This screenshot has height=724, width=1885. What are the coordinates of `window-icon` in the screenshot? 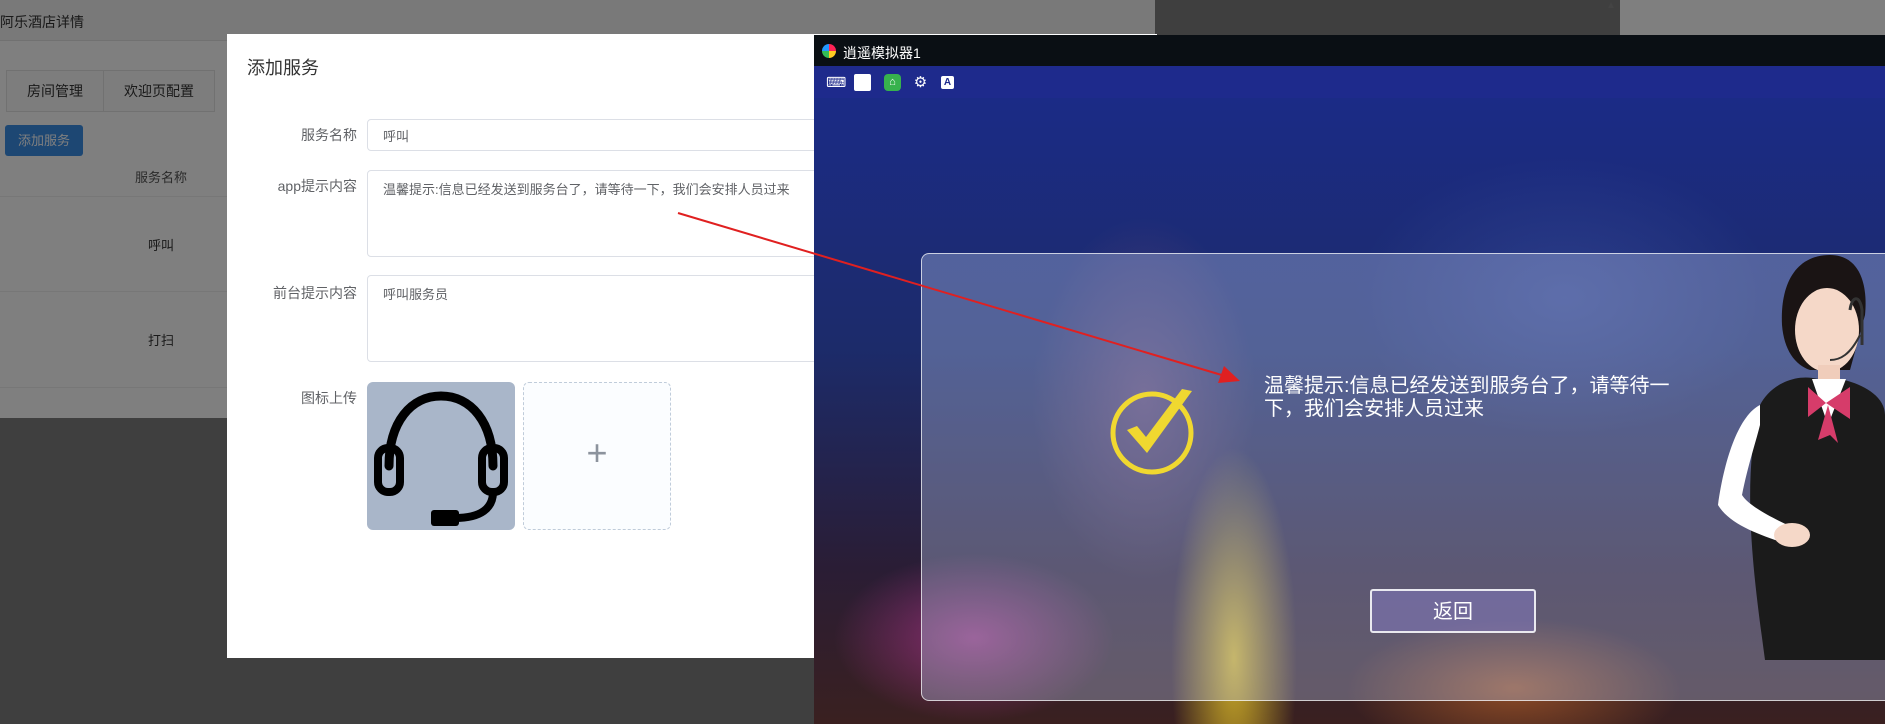 It's located at (862, 82).